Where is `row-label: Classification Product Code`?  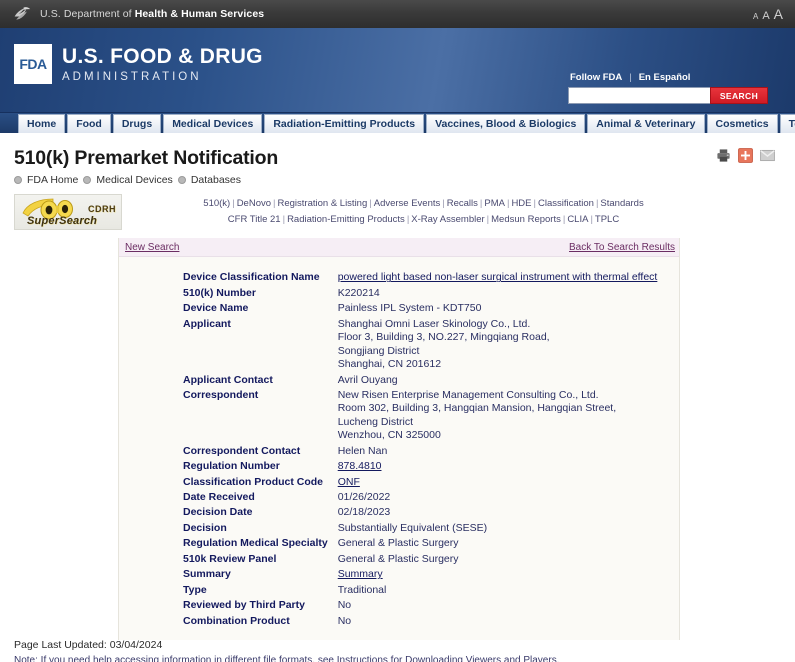
row-label: Classification Product Code is located at coordinates (253, 481).